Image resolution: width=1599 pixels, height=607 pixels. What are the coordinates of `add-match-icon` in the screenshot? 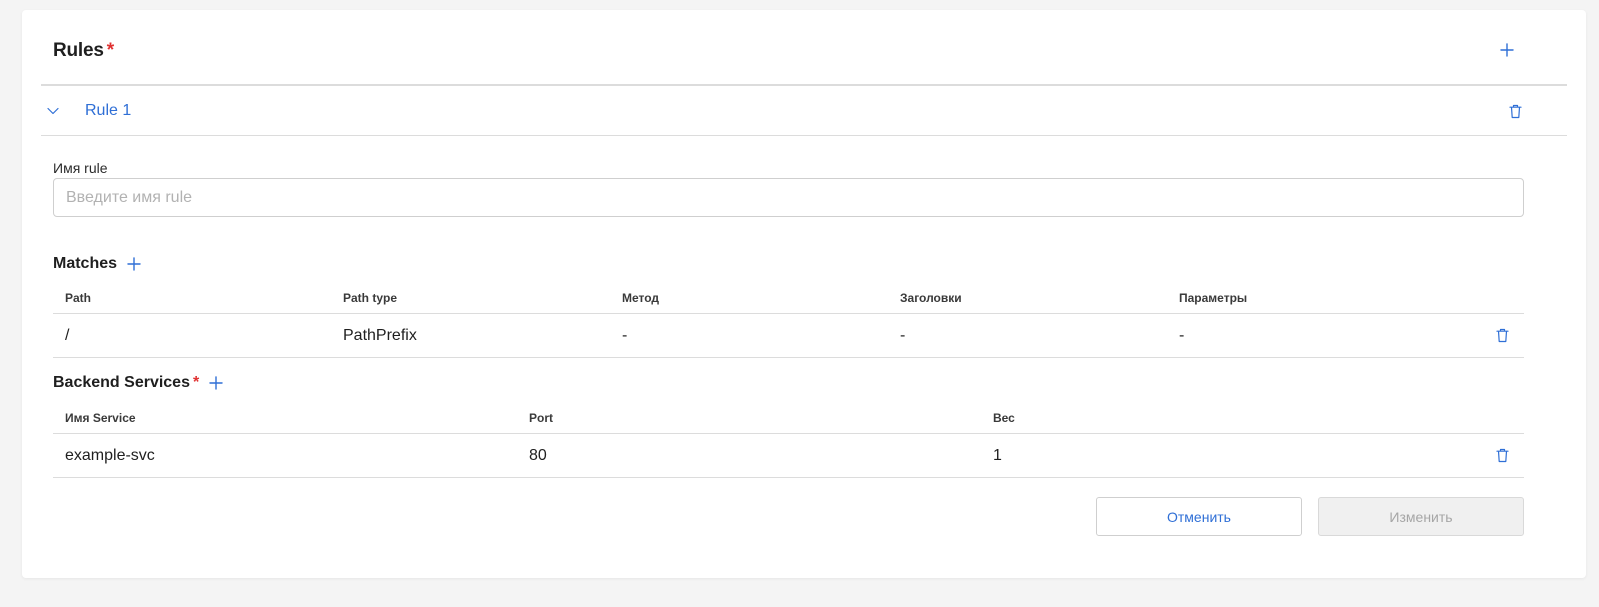 It's located at (134, 264).